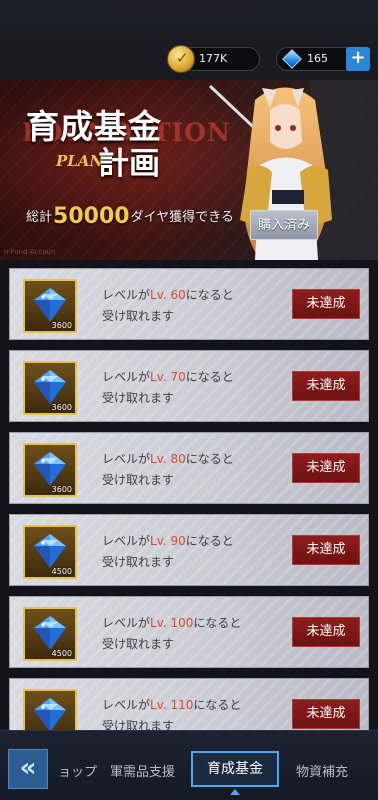 This screenshot has width=378, height=800. Describe the element at coordinates (235, 792) in the screenshot. I see `active-tab-caret` at that location.